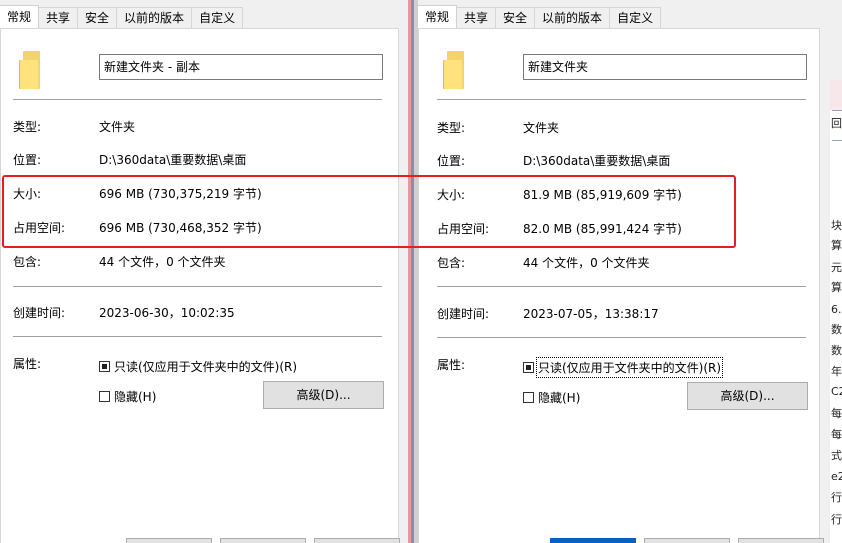 The height and width of the screenshot is (543, 842). I want to click on background-text: 元, so click(836, 267).